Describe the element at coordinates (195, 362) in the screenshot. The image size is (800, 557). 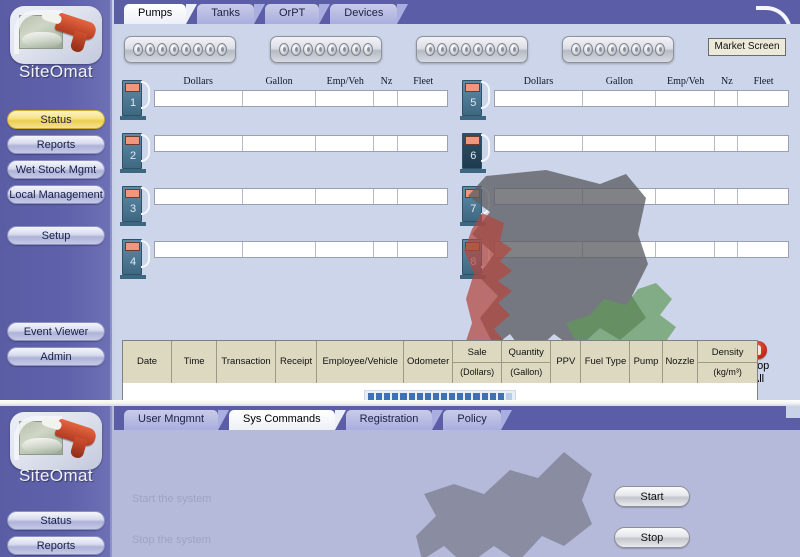
I see `transactions-column-header: Time` at that location.